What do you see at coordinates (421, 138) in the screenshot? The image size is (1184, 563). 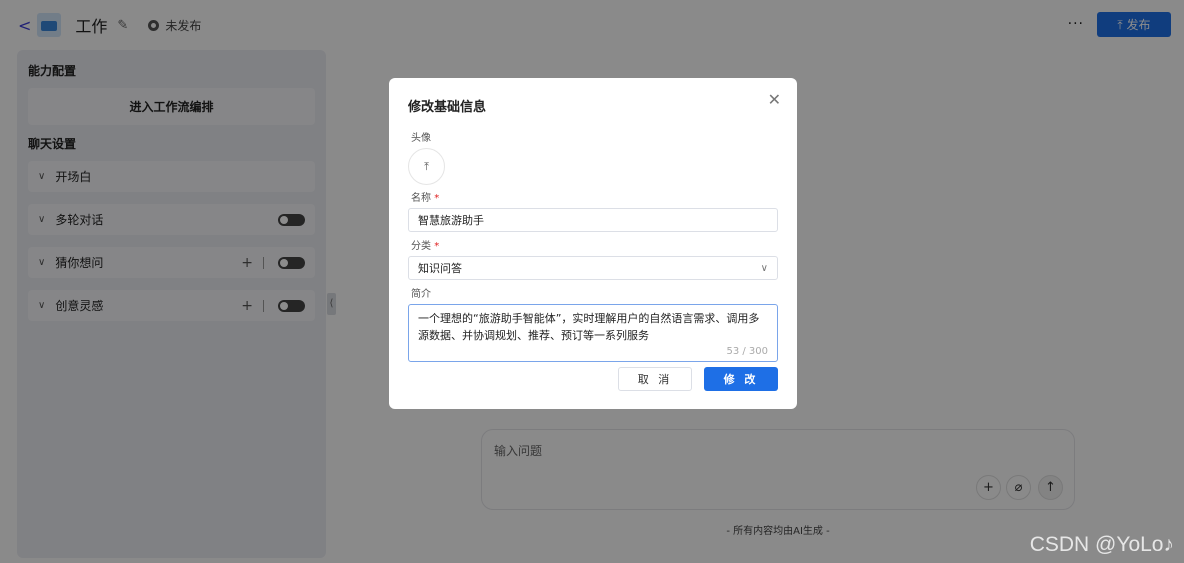 I see `avatar-label: 头像` at bounding box center [421, 138].